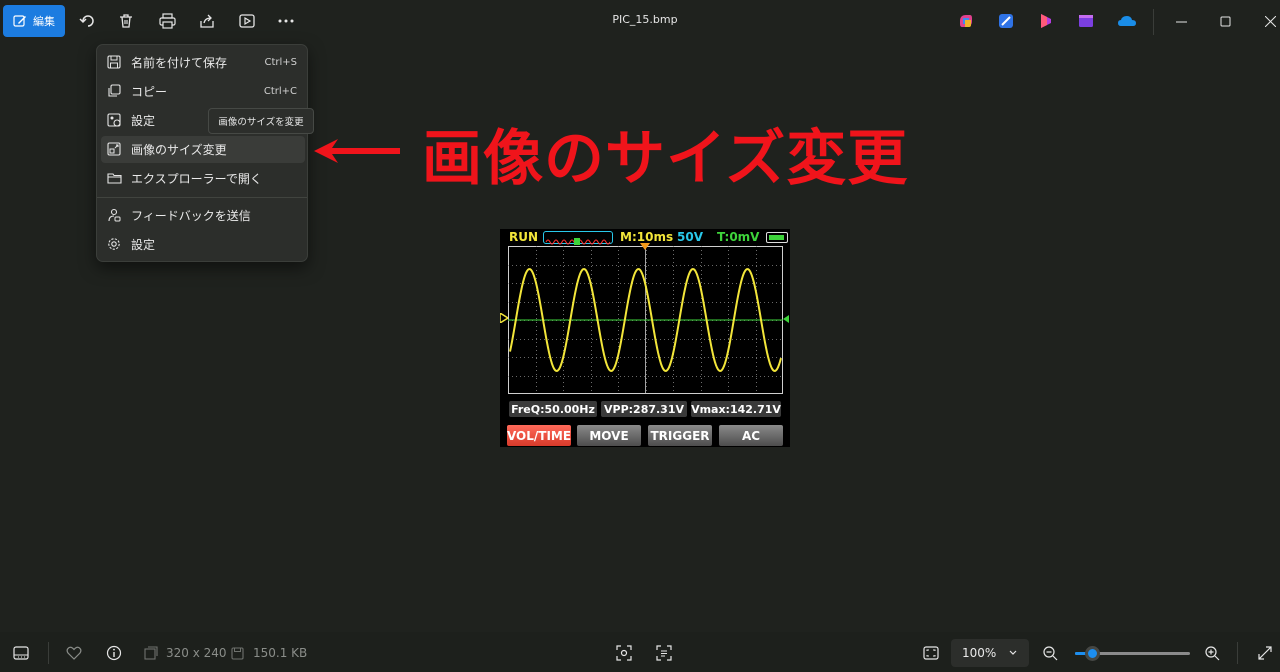 The image size is (1280, 672). I want to click on heart-icon, so click(74, 653).